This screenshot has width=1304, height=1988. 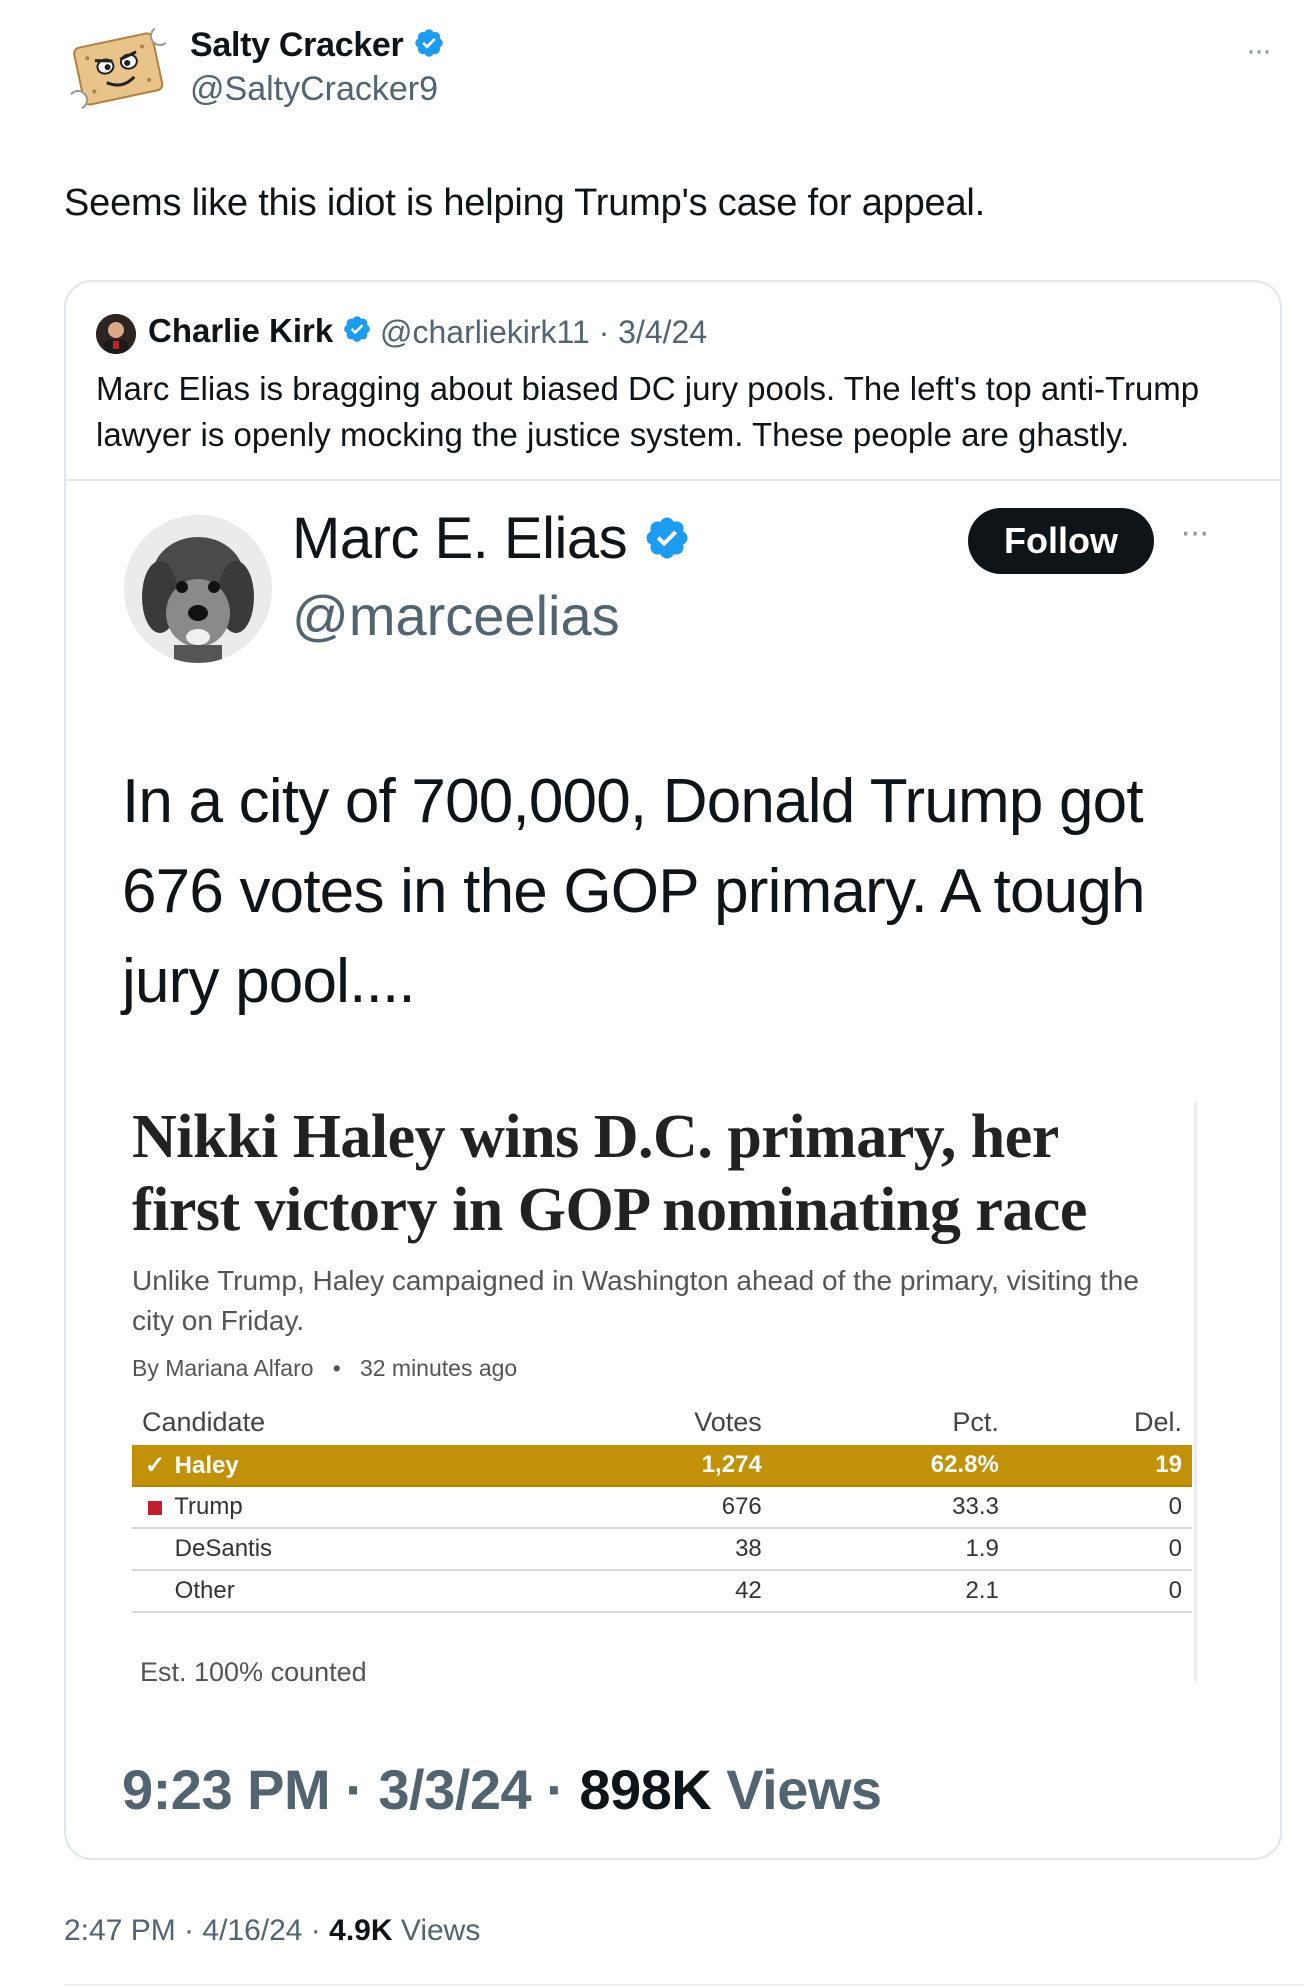 I want to click on author-name-row: Salty Cracker, so click(x=317, y=47).